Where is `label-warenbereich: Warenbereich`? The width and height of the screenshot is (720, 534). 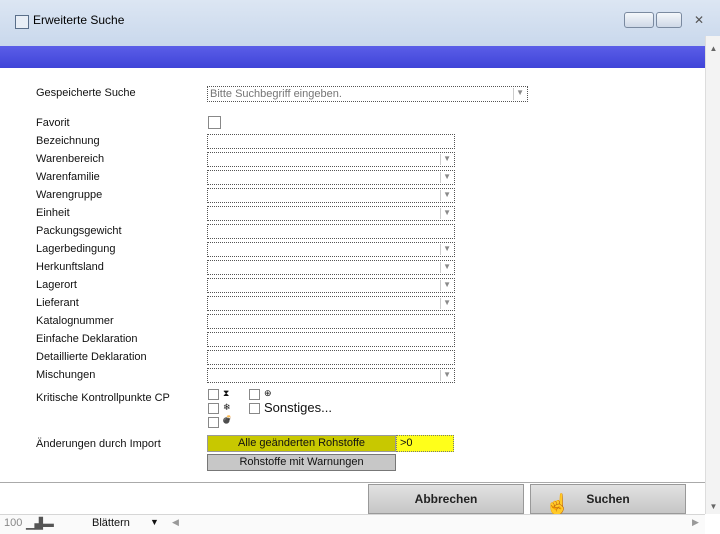 label-warenbereich: Warenbereich is located at coordinates (70, 159).